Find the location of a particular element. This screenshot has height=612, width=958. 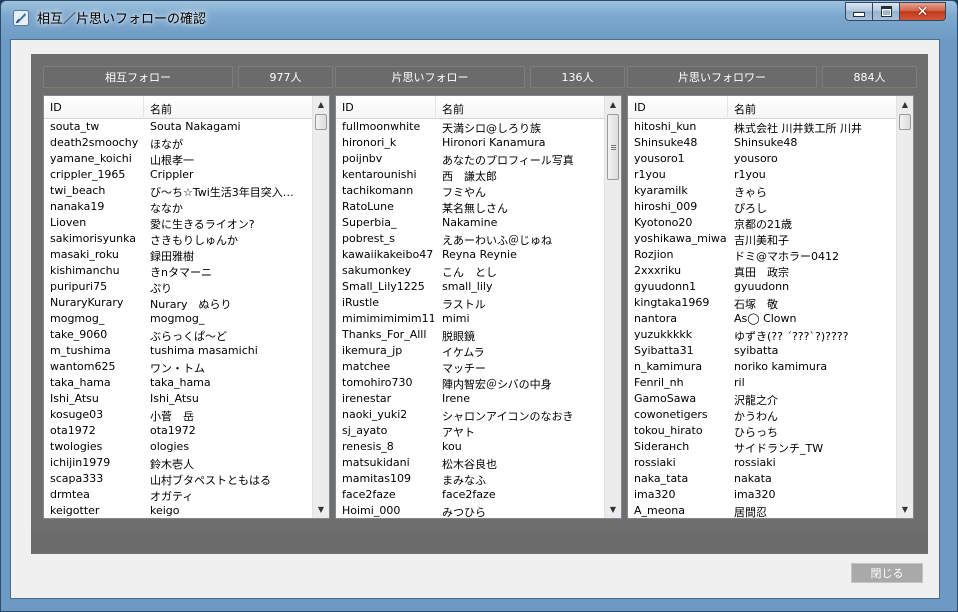

list-item: hiroshi_009 ぴろし is located at coordinates (762, 207).